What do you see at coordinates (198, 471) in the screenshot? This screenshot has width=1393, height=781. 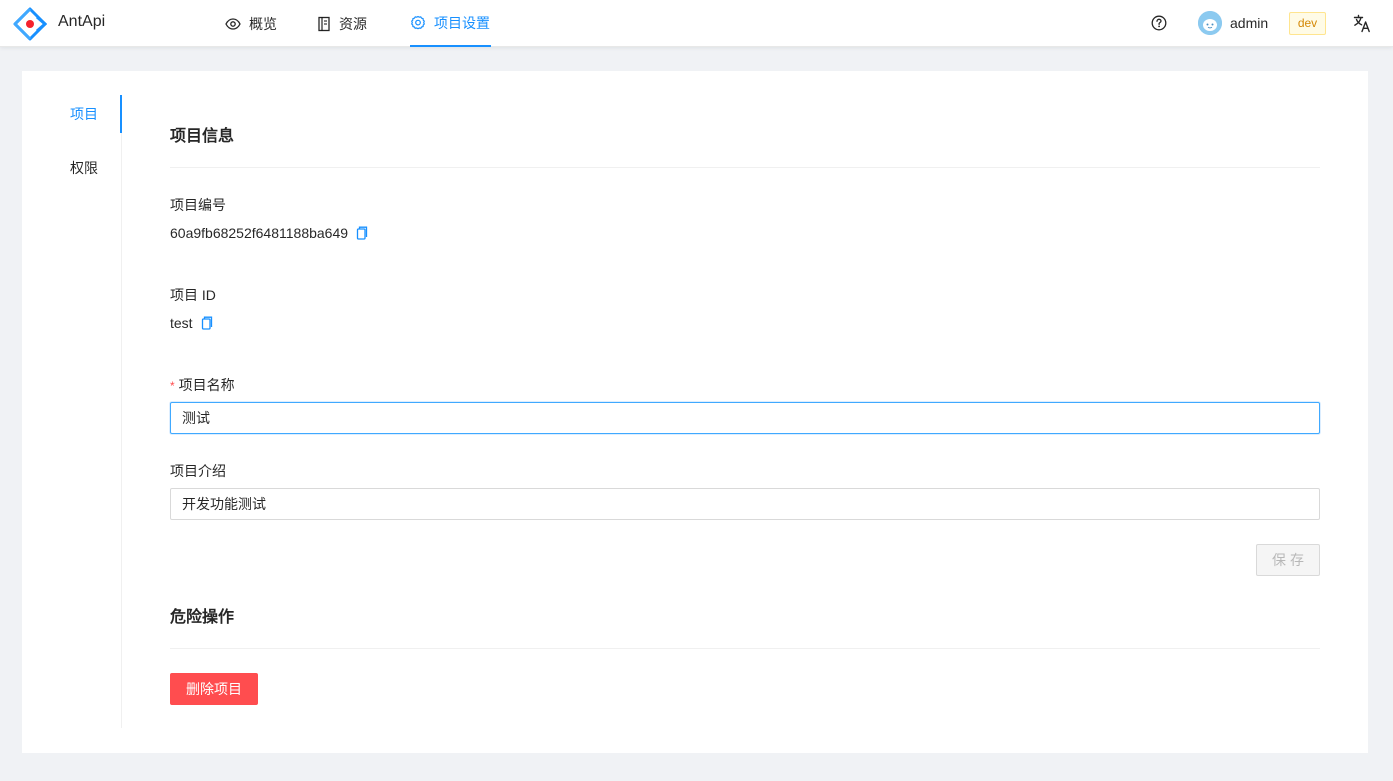 I see `project-intro-label: 项目介绍` at bounding box center [198, 471].